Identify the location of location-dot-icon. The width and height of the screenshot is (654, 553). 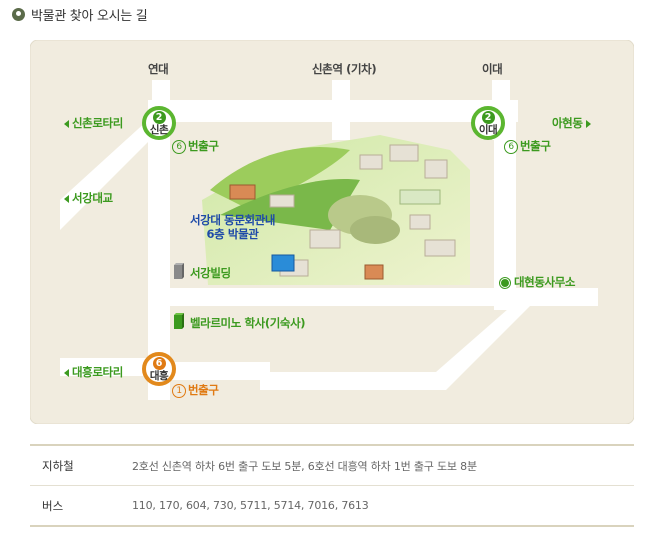
(505, 282).